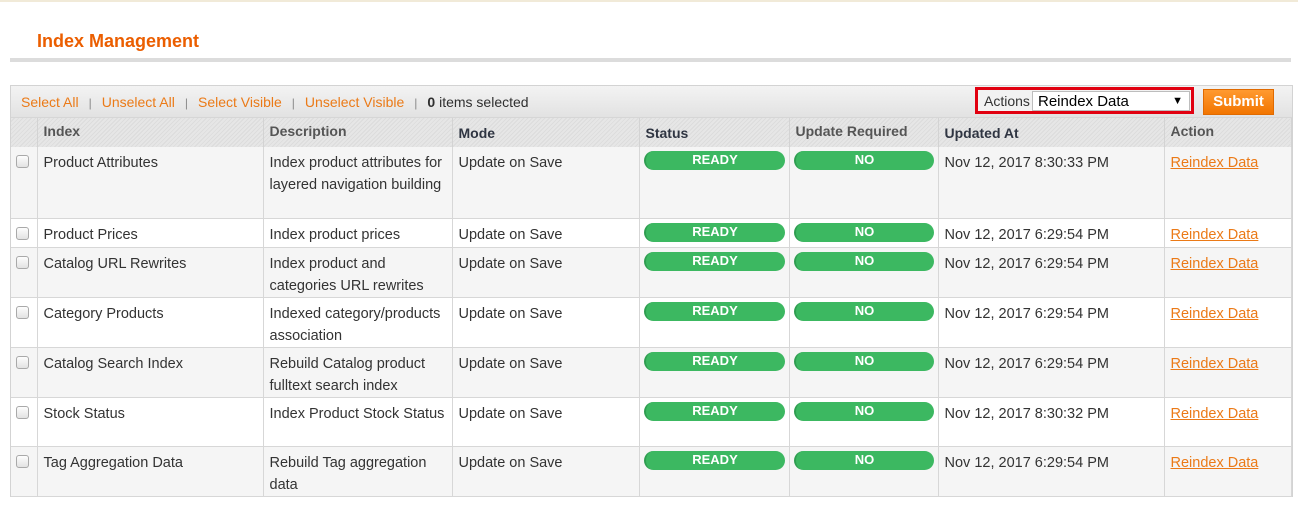 The width and height of the screenshot is (1298, 515). What do you see at coordinates (358, 233) in the screenshot?
I see `cell-description: Index product prices` at bounding box center [358, 233].